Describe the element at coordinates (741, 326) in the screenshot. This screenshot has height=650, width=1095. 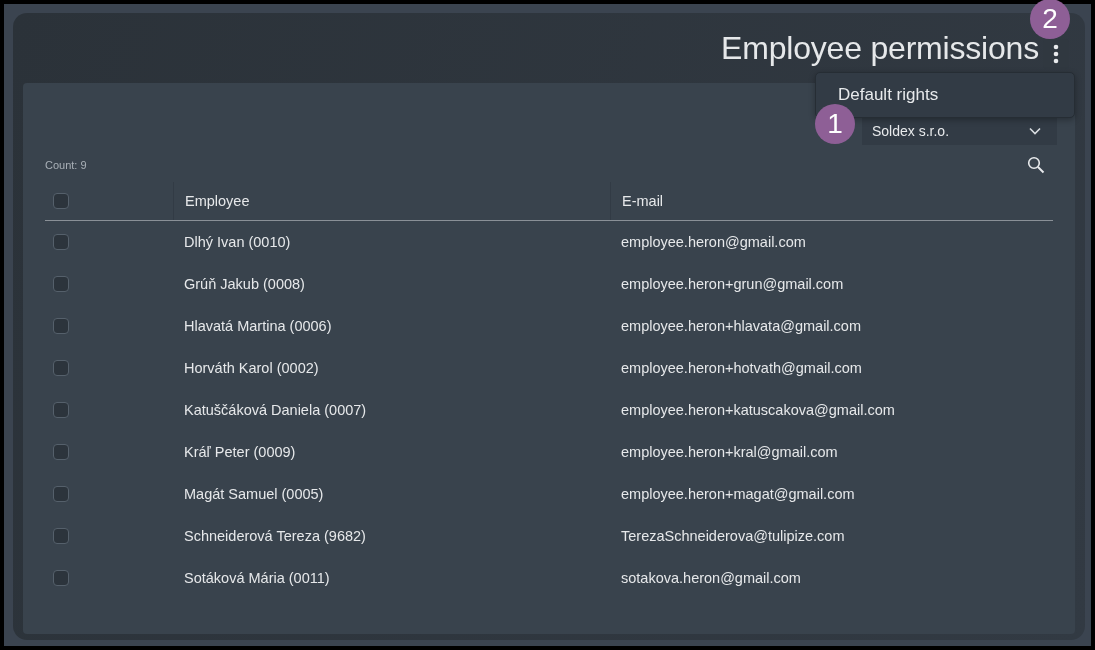
I see `email-cell-text: employee.heron+hlavata@gmail.com` at that location.